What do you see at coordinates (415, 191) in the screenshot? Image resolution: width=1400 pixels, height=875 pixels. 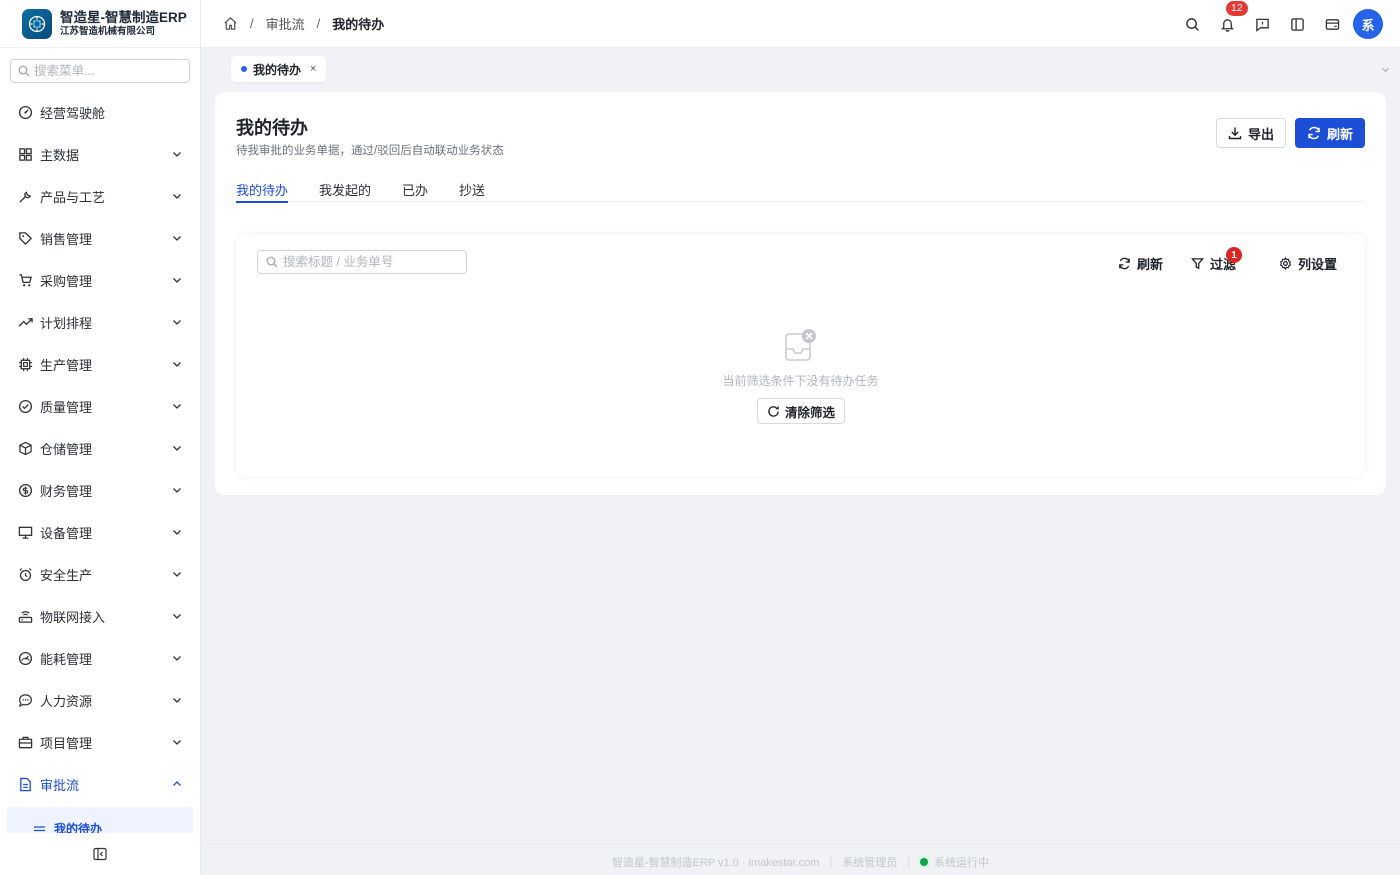 I see `tab-done: 已办` at bounding box center [415, 191].